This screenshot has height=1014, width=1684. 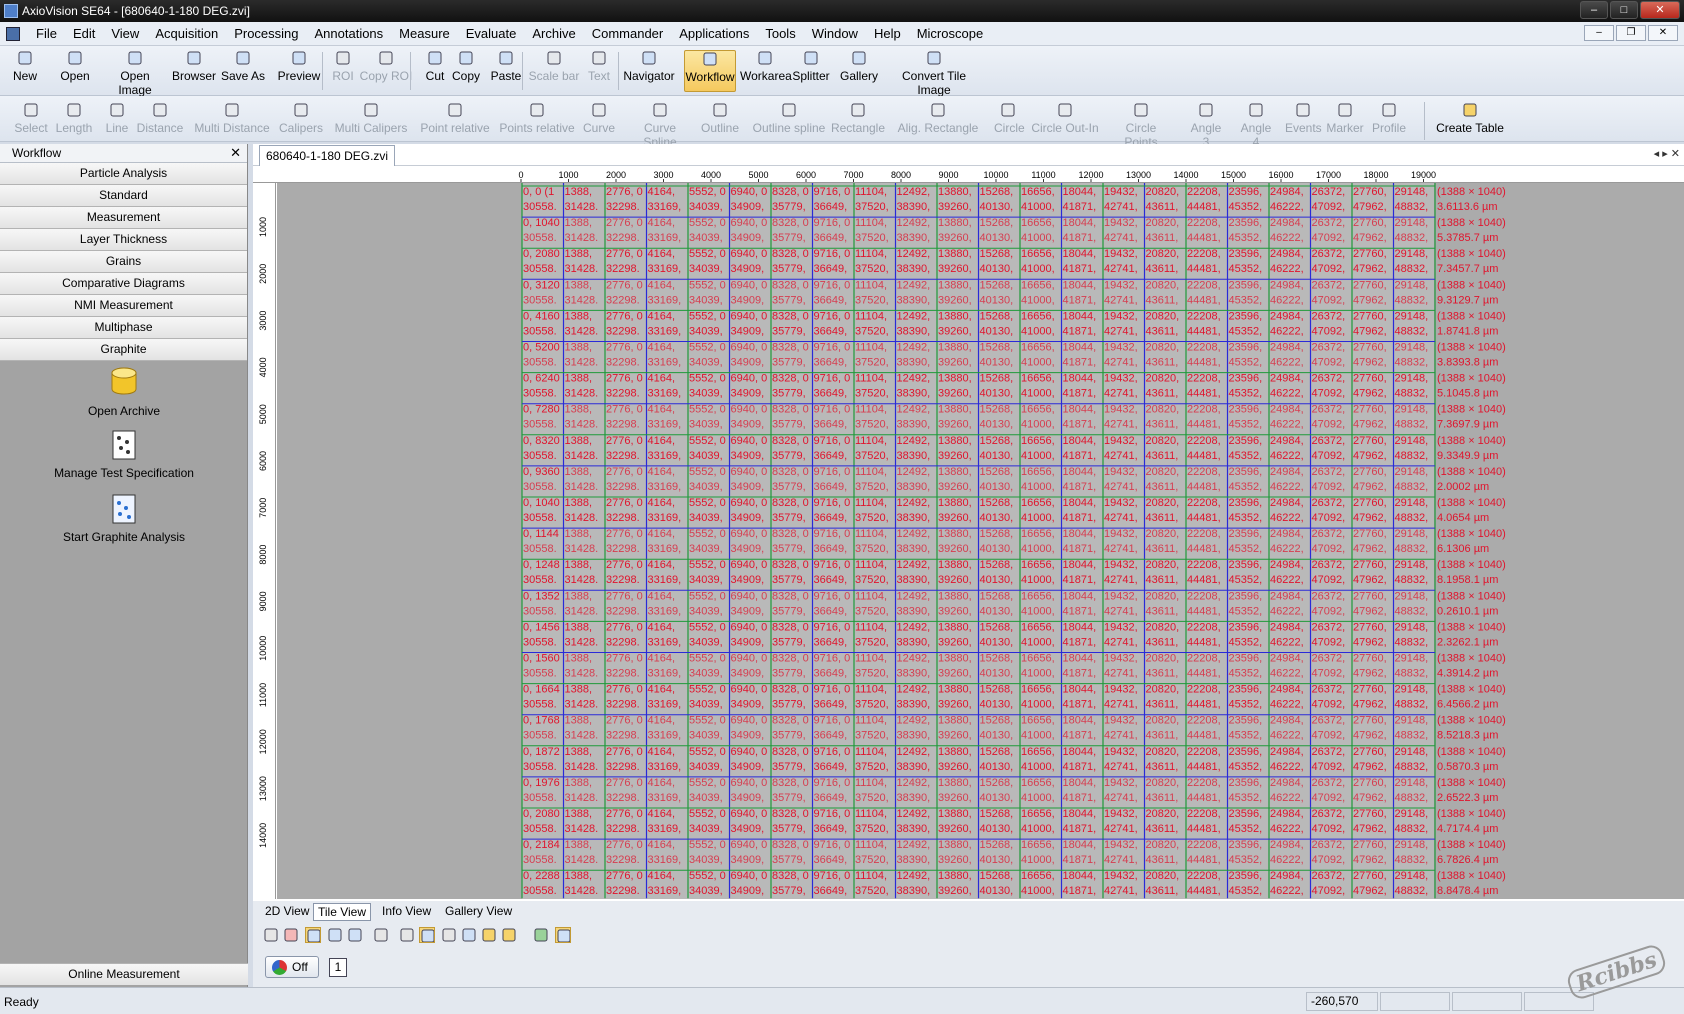 I want to click on task-open-archive: Open Archive, so click(x=124, y=392).